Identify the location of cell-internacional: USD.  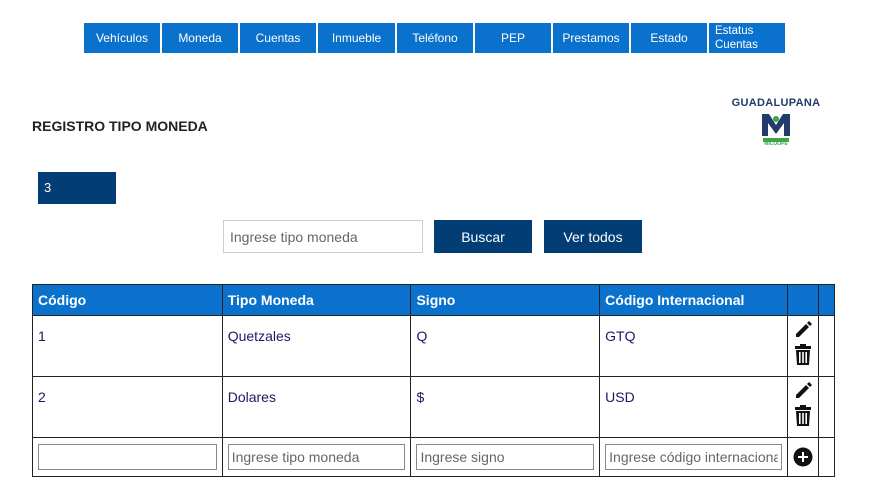
(693, 407).